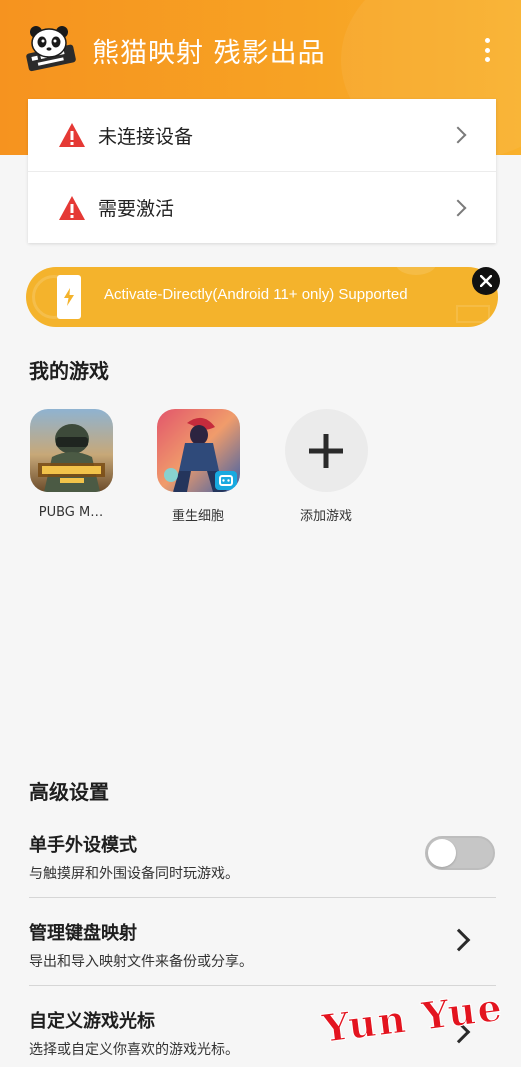  Describe the element at coordinates (136, 209) in the screenshot. I see `status-label: 需要激活` at that location.